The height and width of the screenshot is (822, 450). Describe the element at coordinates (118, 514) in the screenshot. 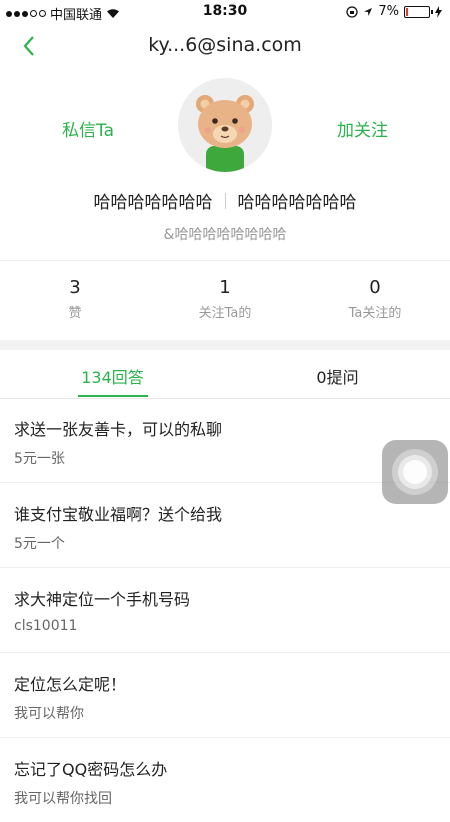

I see `question-title: 谁支付宝敬业福啊？送个给我` at that location.